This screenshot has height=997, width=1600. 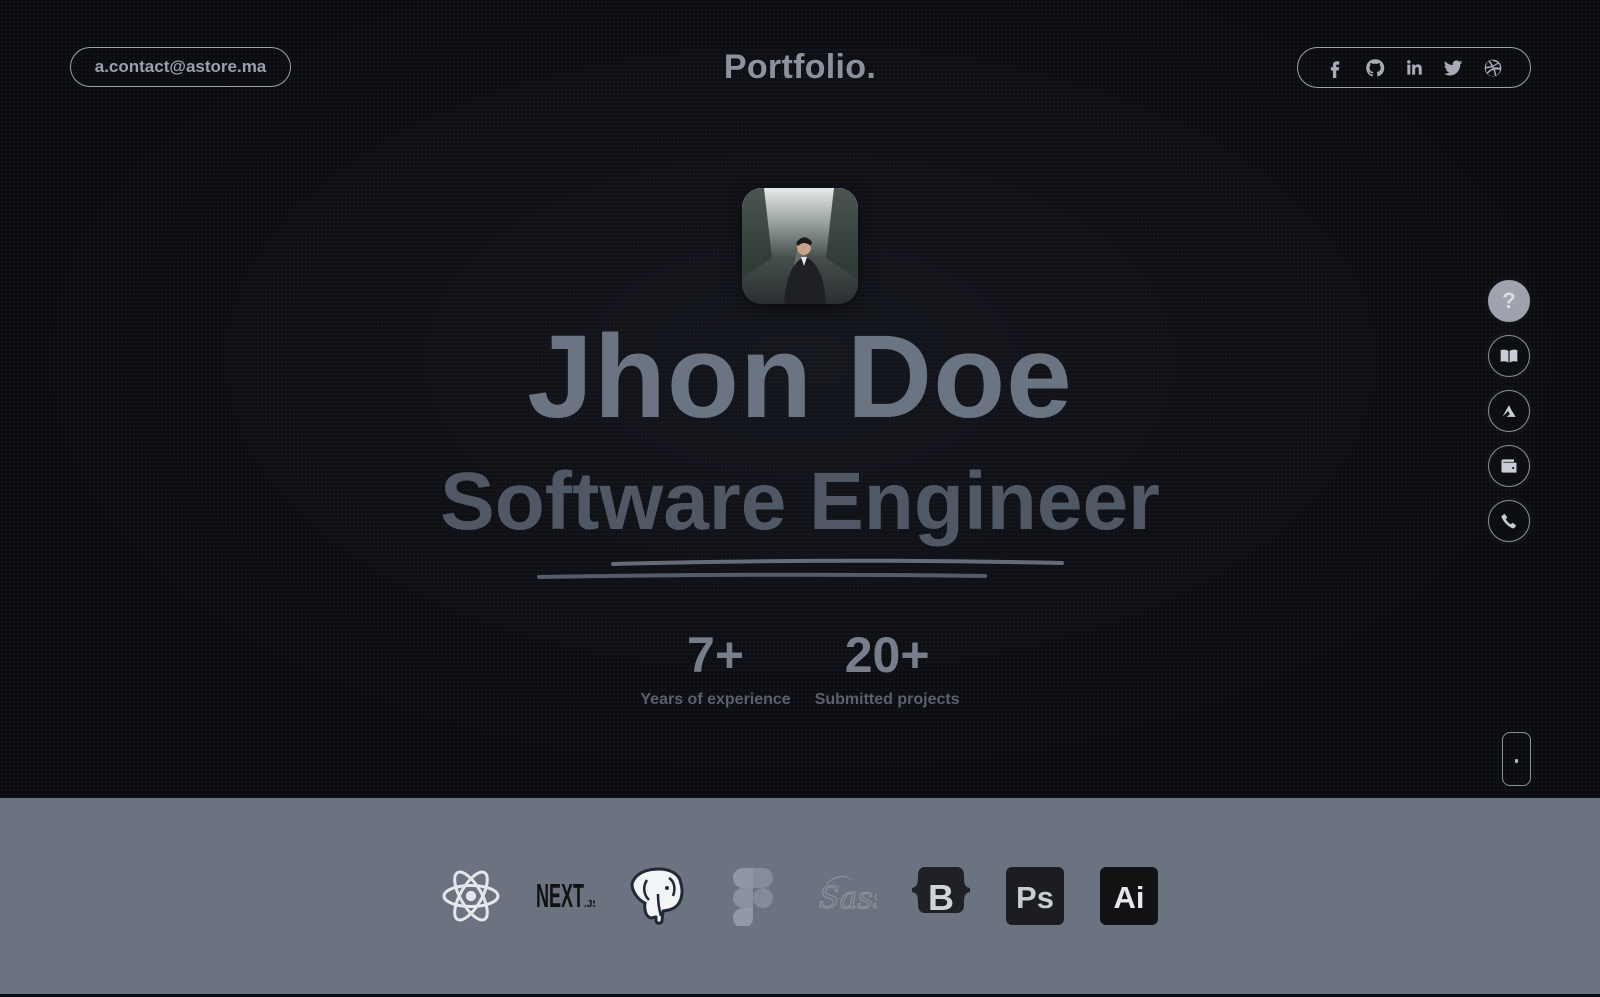 I want to click on facebook-icon, so click(x=1335, y=68).